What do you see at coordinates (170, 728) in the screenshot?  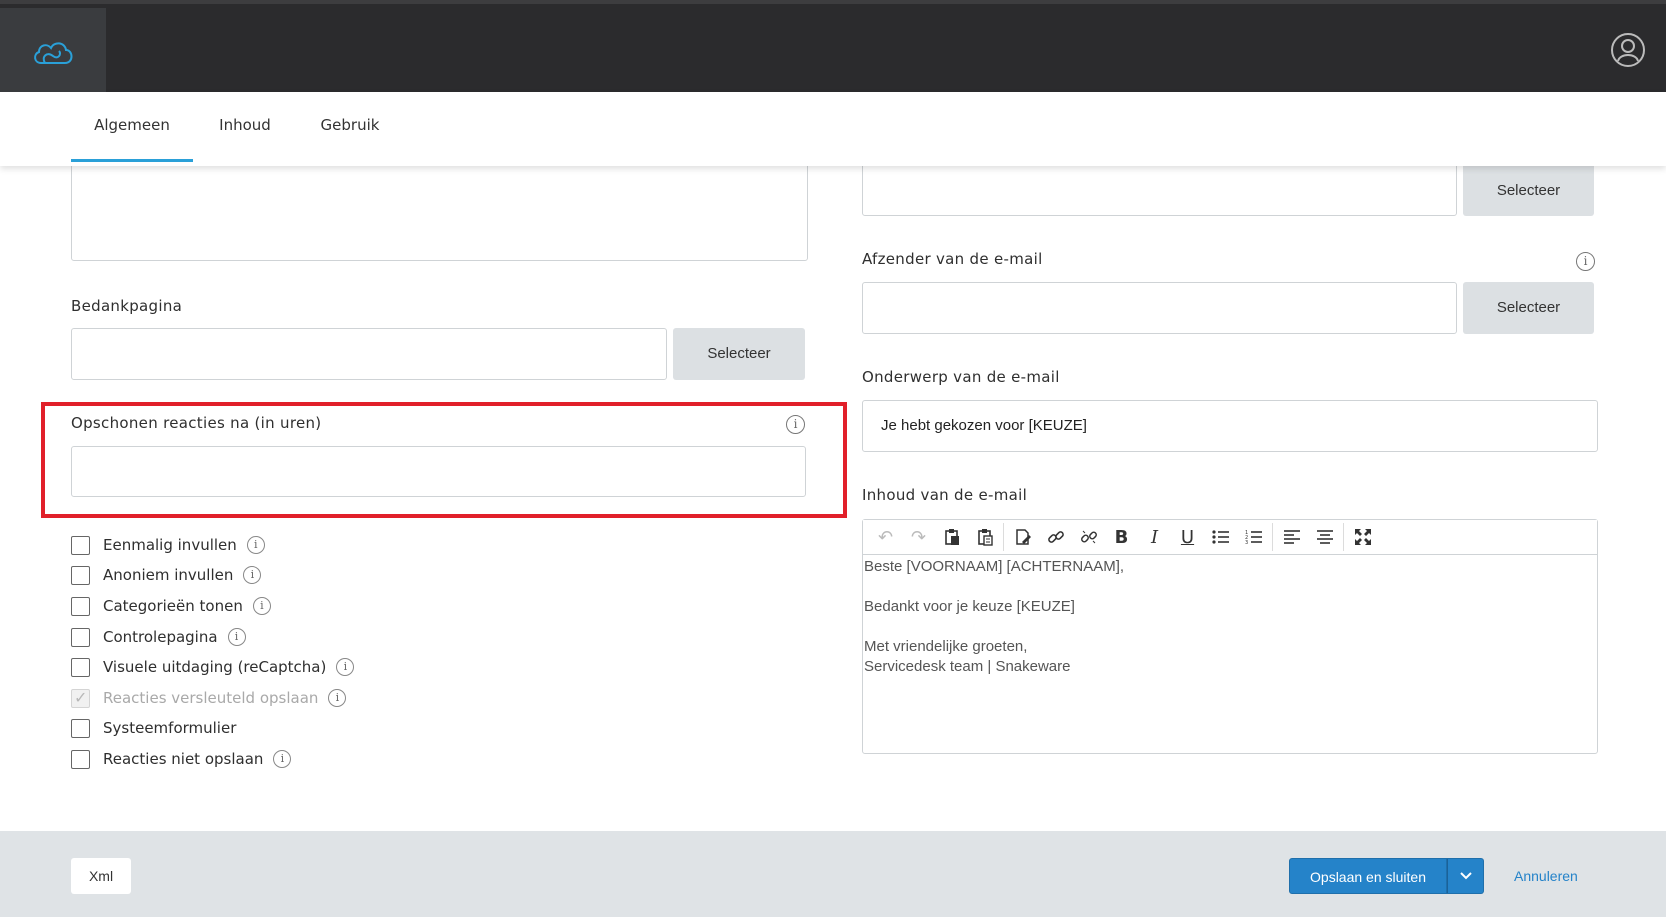 I see `checkbox-label: Systeemformulier` at bounding box center [170, 728].